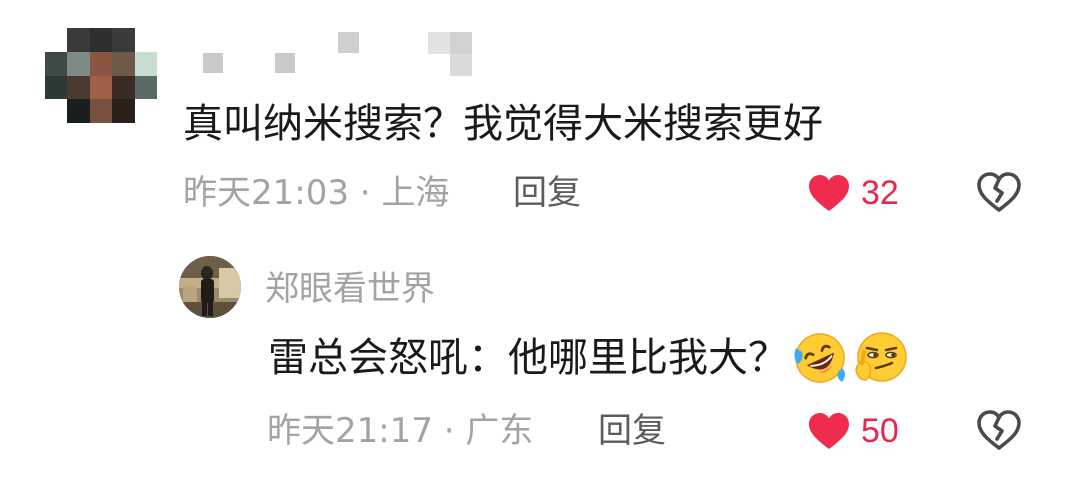 The width and height of the screenshot is (1080, 504). What do you see at coordinates (880, 193) in the screenshot?
I see `like-count: 32` at bounding box center [880, 193].